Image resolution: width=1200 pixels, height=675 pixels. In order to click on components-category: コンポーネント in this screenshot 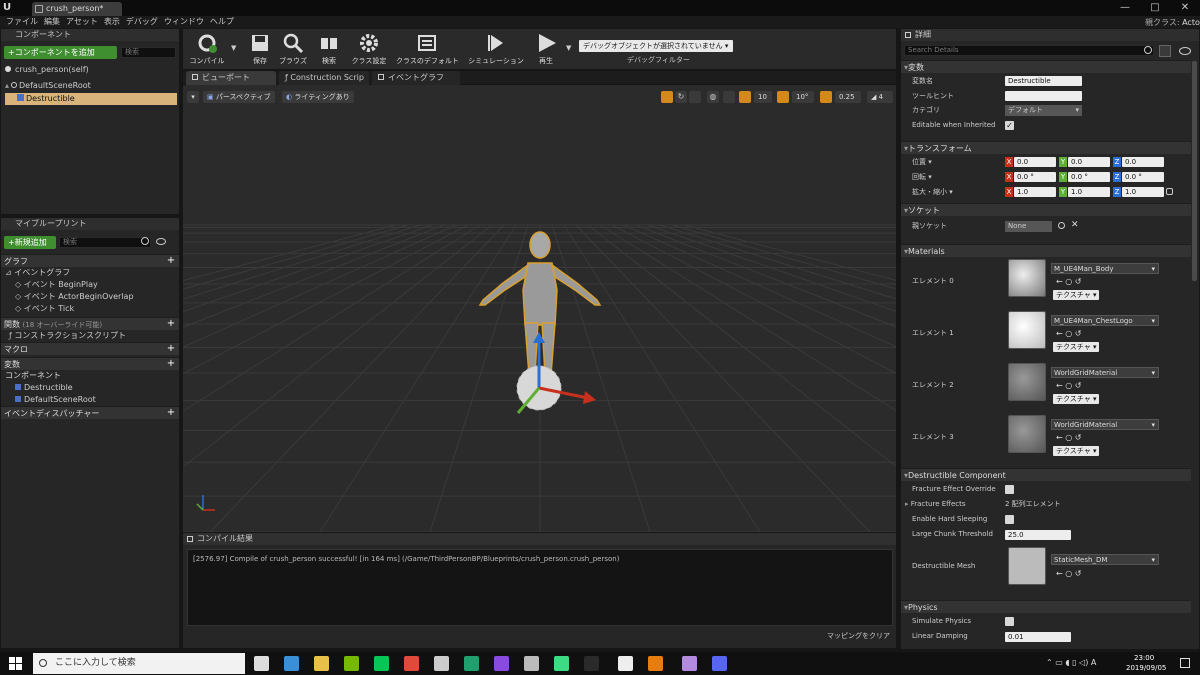, I will do `click(90, 376)`.